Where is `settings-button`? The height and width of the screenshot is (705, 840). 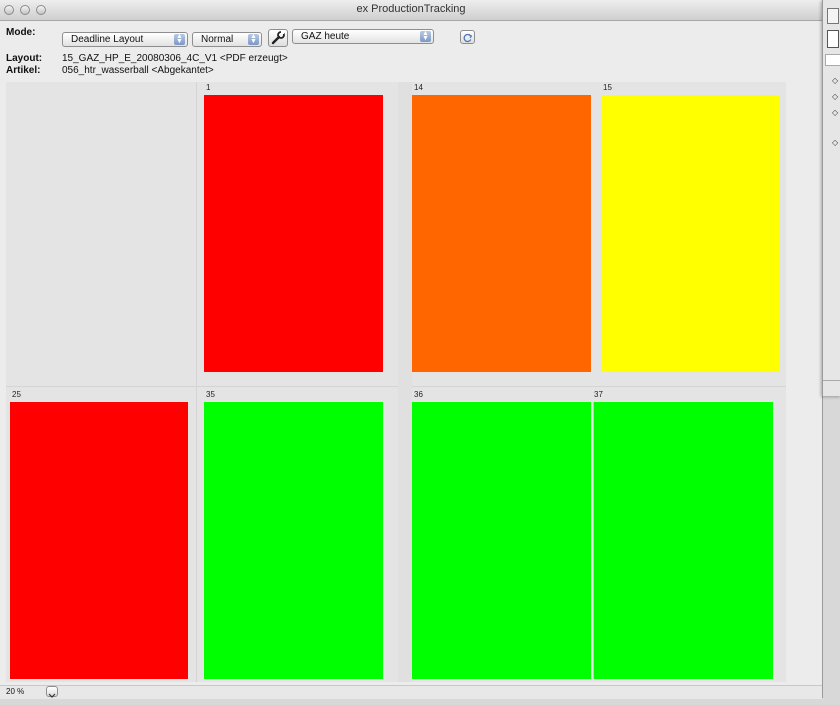
settings-button is located at coordinates (278, 38).